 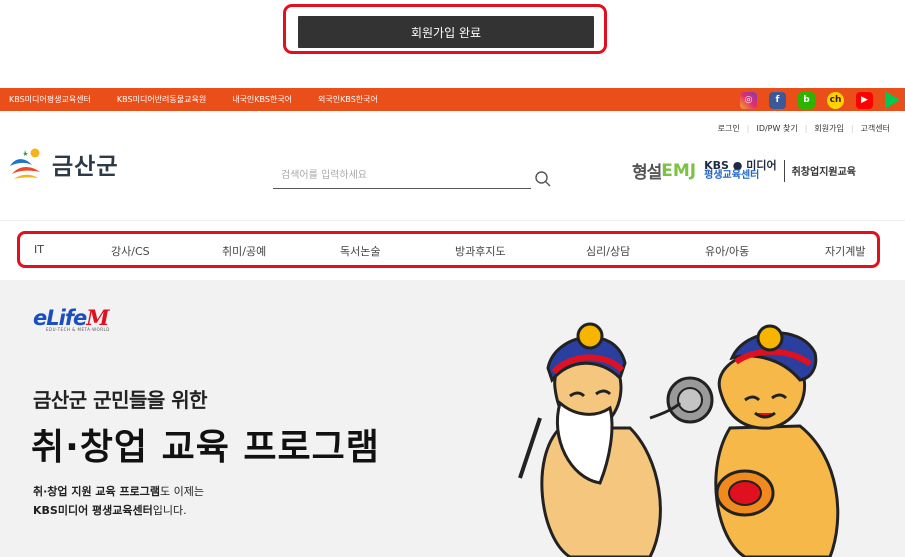 What do you see at coordinates (892, 100) in the screenshot?
I see `play-store-icon` at bounding box center [892, 100].